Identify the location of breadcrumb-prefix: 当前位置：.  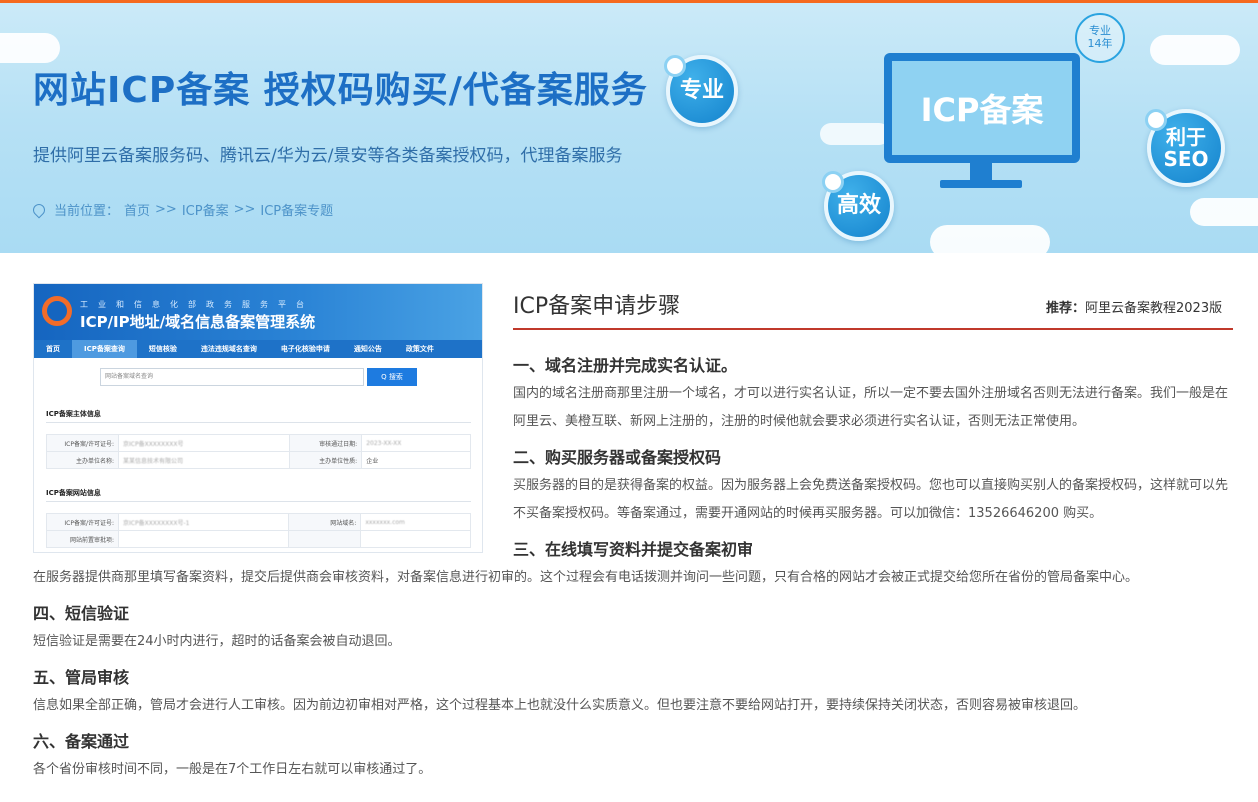
(87, 211).